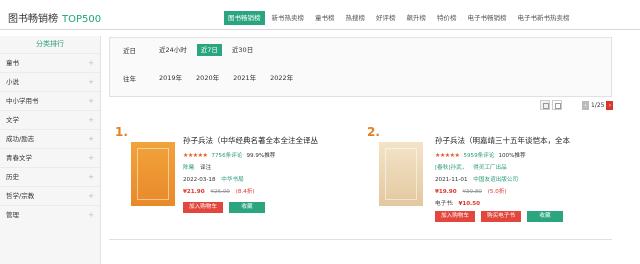 The height and width of the screenshot is (264, 640). What do you see at coordinates (451, 168) in the screenshot?
I see `author-link: [春秋]孙武，` at bounding box center [451, 168].